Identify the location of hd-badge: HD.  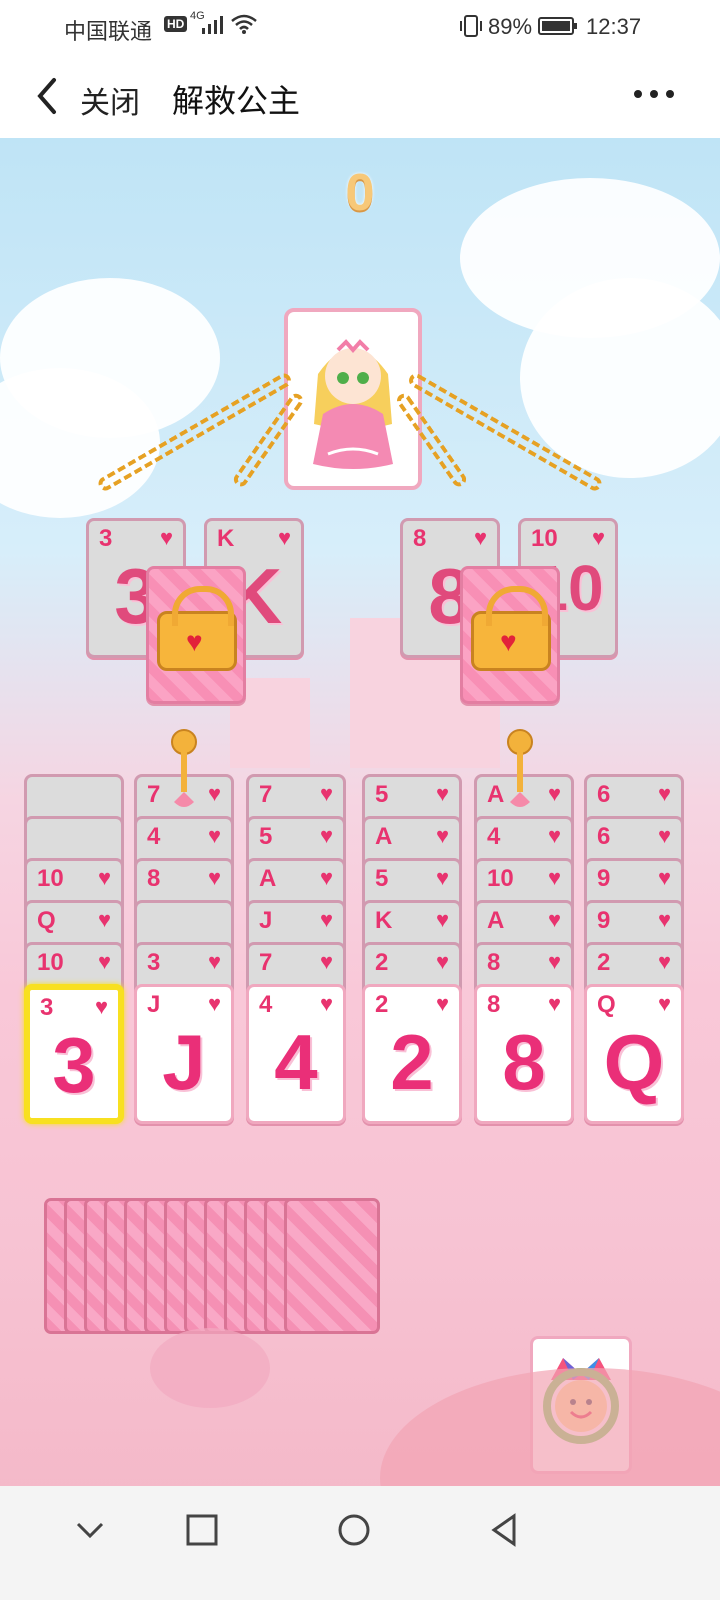
(176, 24).